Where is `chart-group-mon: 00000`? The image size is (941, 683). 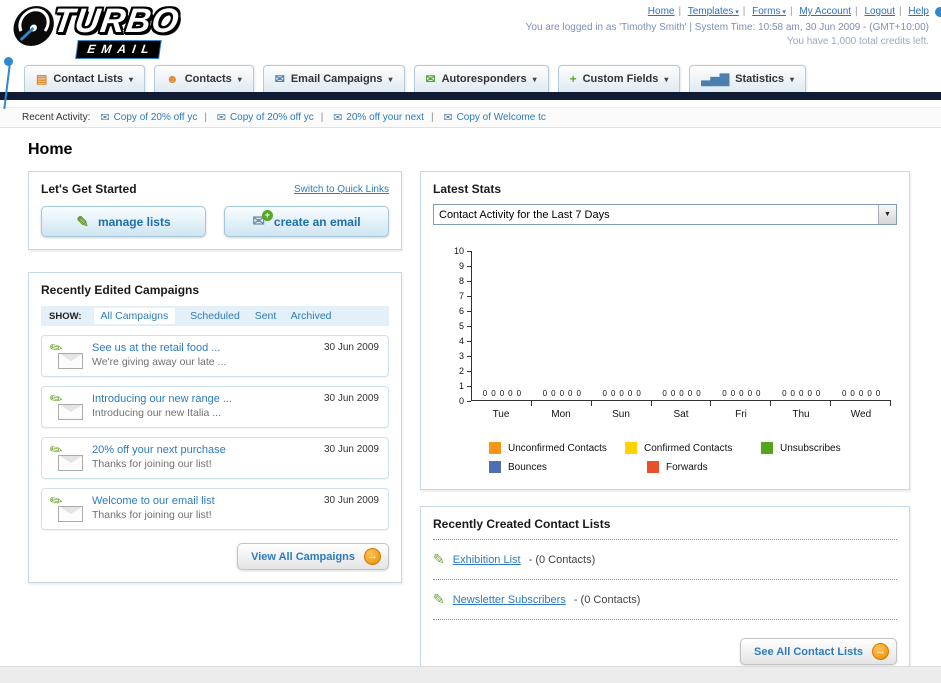 chart-group-mon: 00000 is located at coordinates (562, 397).